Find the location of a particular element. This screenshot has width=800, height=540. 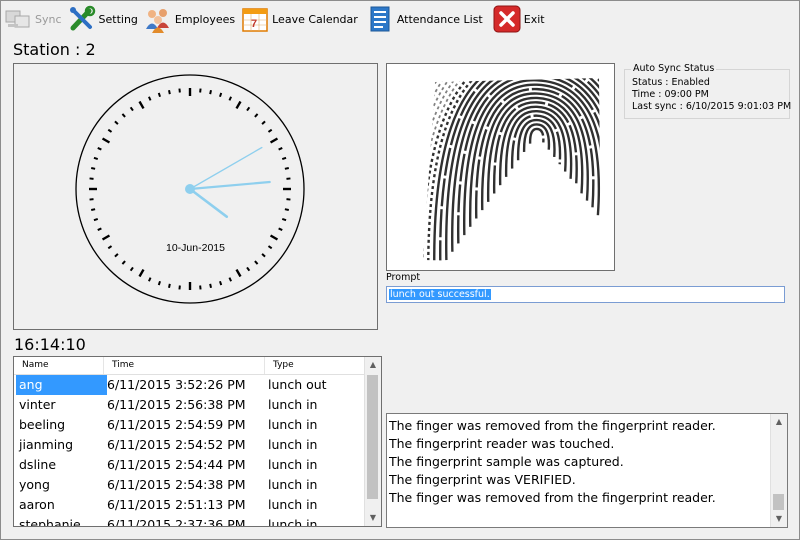

last-sync-text: Last sync : 6/10/2015 9:01:03 PM is located at coordinates (712, 106).